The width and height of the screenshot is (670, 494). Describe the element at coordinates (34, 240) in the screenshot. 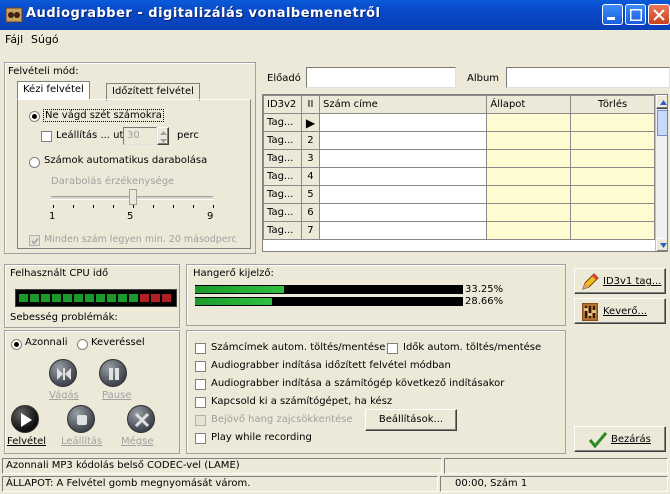

I see `min-length-checkbox` at that location.